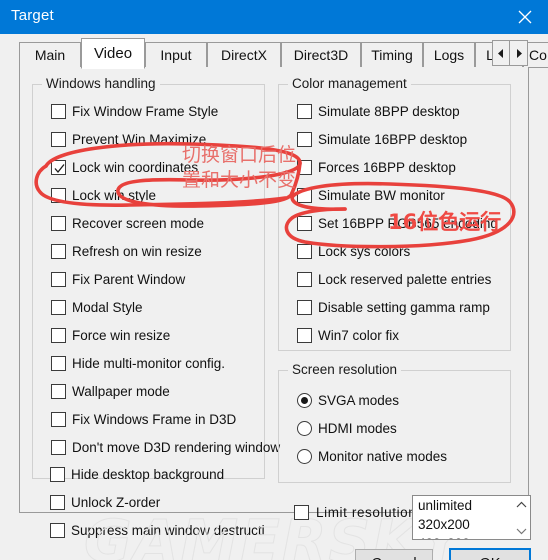  Describe the element at coordinates (32, 15) in the screenshot. I see `window-title: Target` at that location.